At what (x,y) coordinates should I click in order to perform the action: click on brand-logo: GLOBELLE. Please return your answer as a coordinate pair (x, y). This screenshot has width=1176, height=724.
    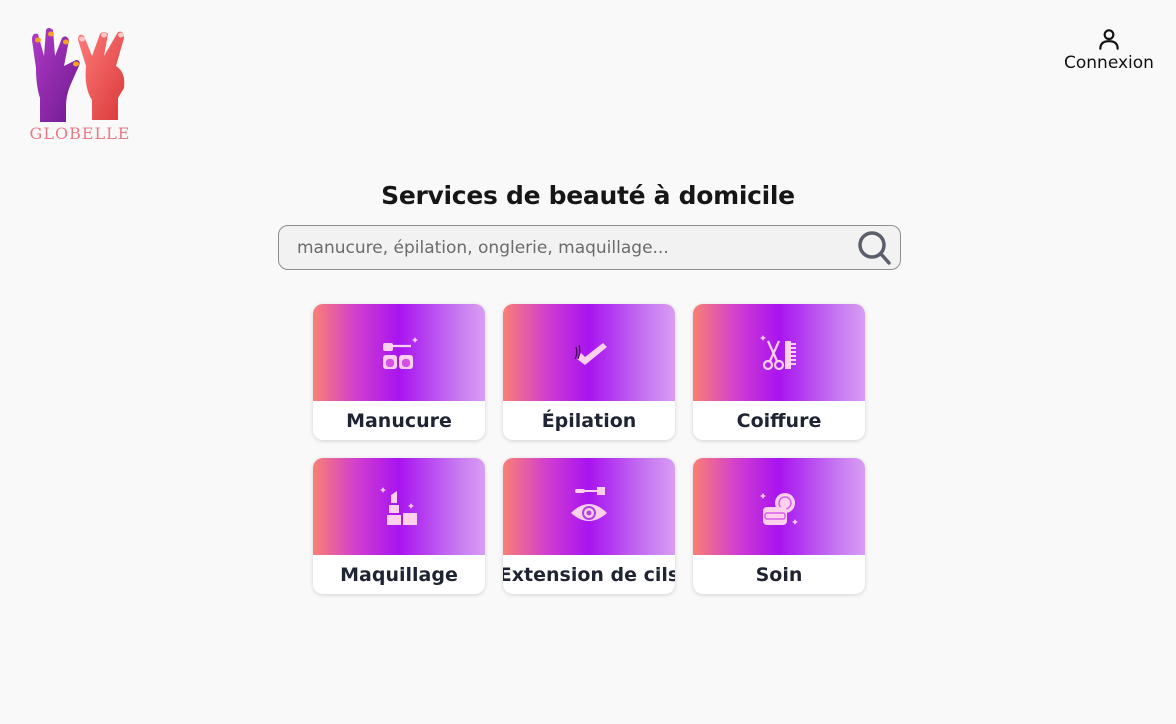
    Looking at the image, I should click on (80, 87).